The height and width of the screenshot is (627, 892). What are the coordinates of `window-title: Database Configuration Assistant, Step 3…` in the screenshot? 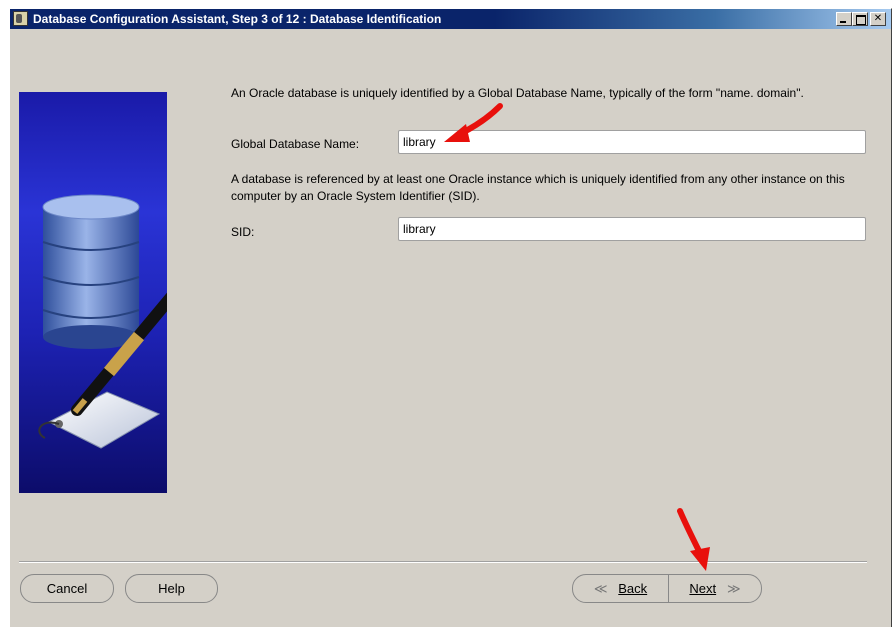 It's located at (237, 19).